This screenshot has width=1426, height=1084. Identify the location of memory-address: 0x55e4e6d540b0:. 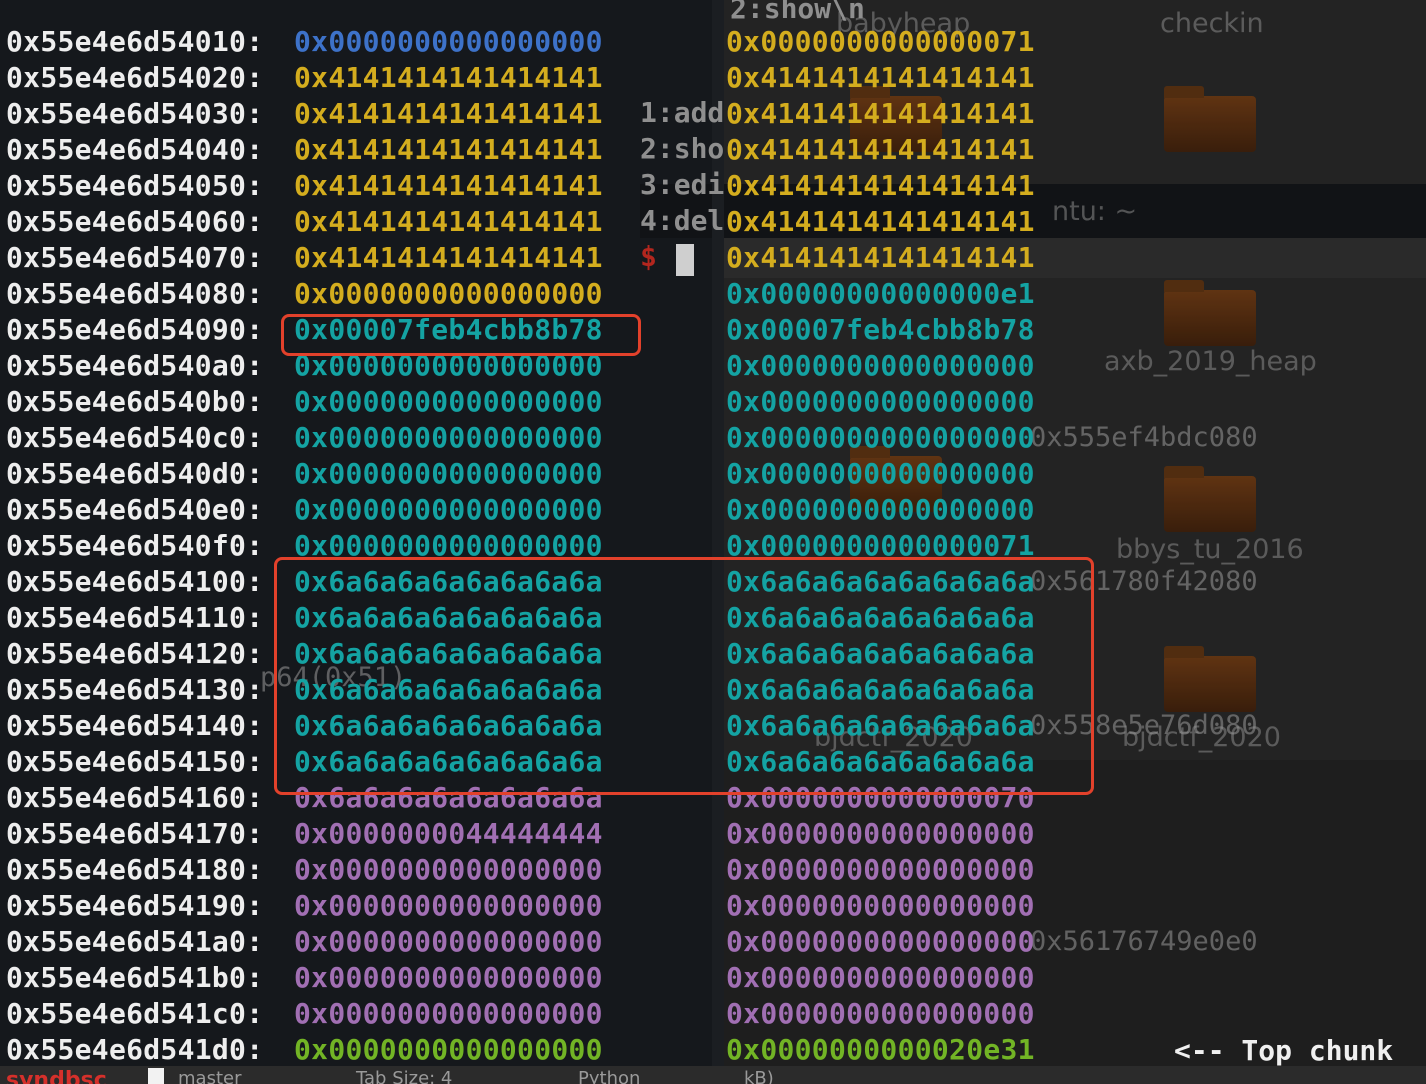
(135, 401).